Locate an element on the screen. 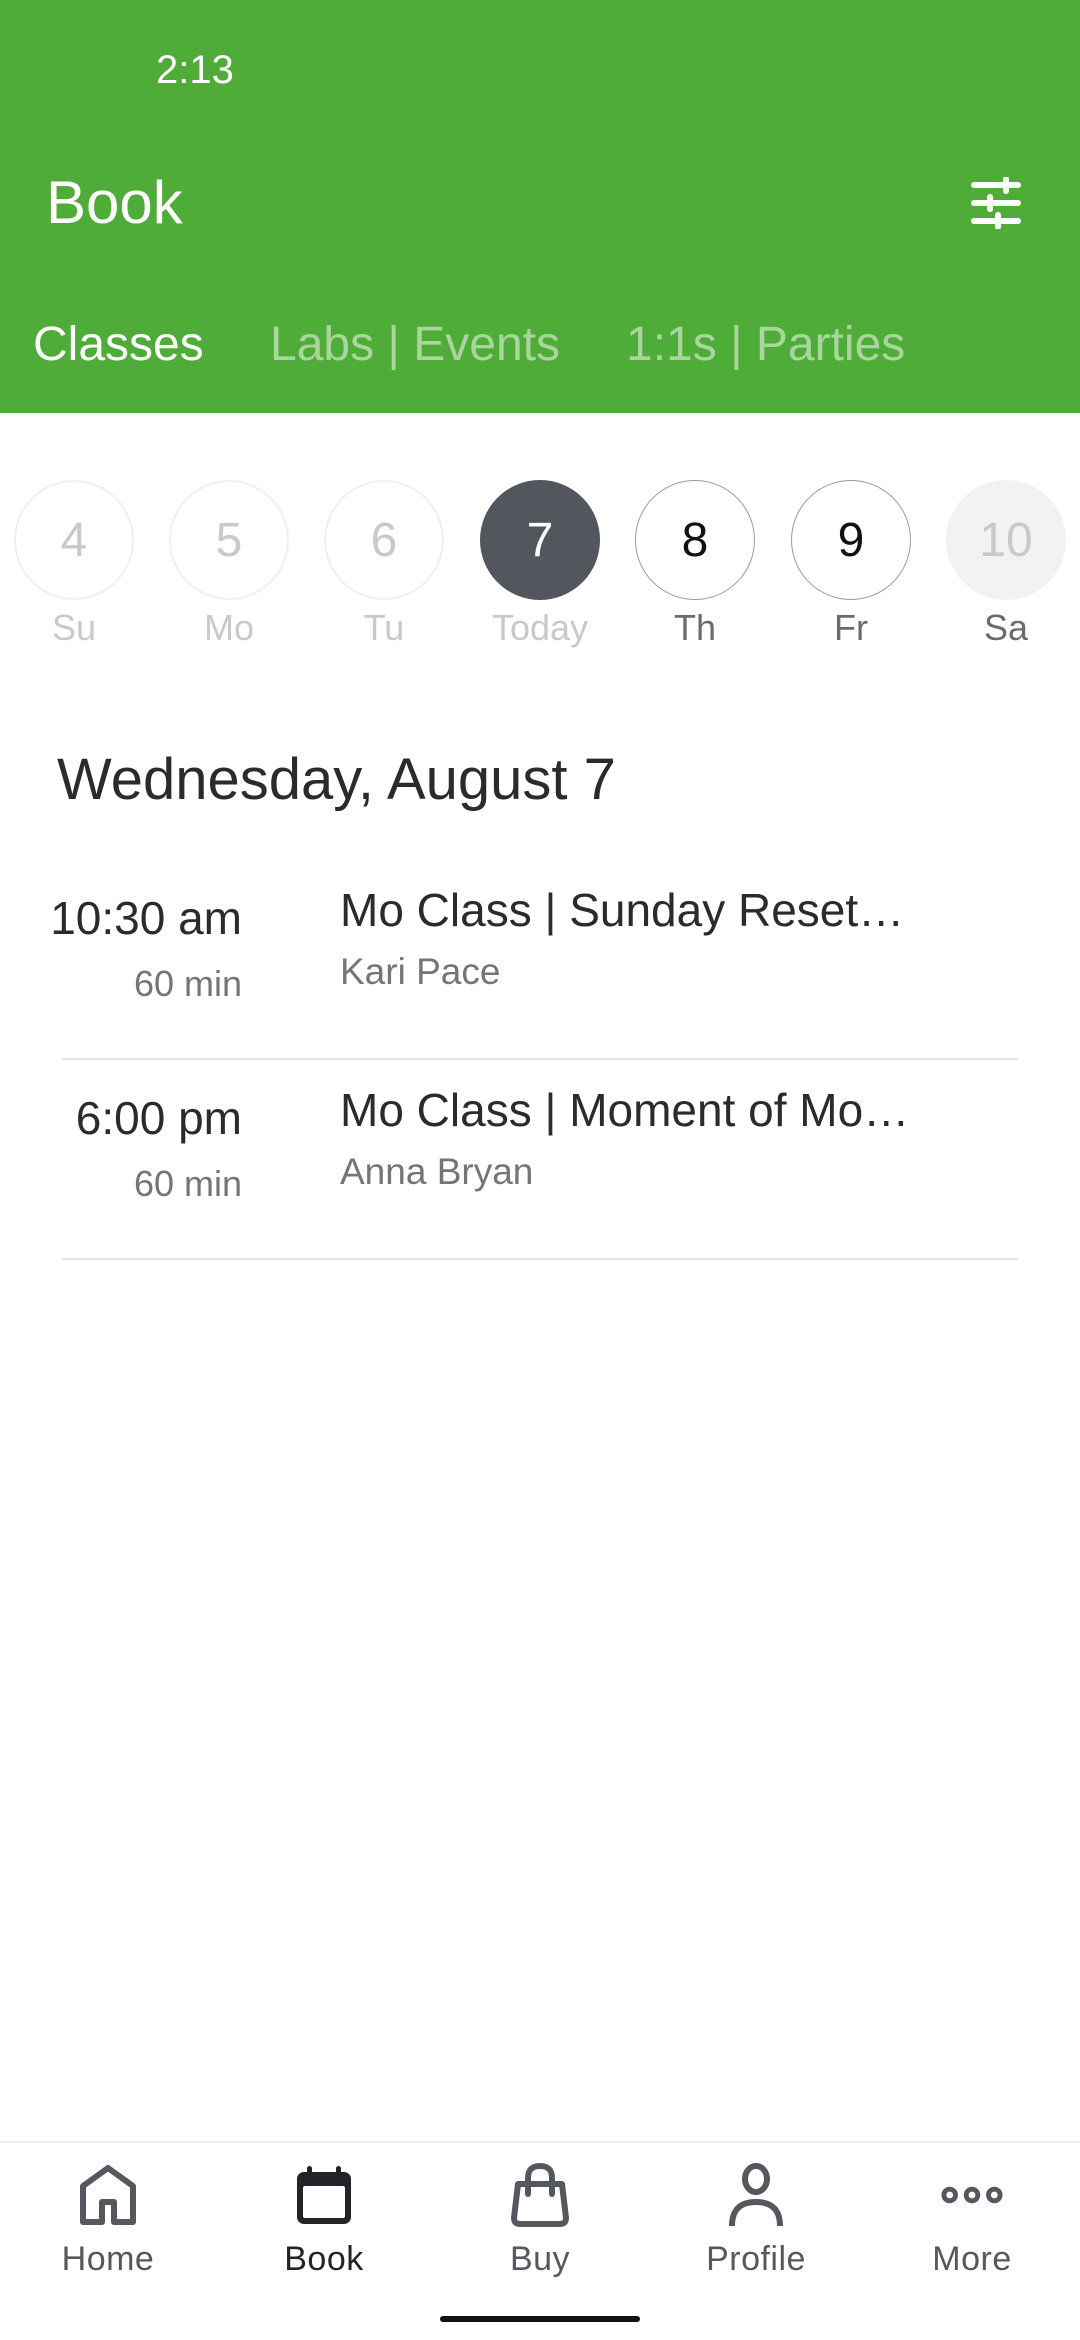 The image size is (1080, 2340). nav-book: Book is located at coordinates (324, 2228).